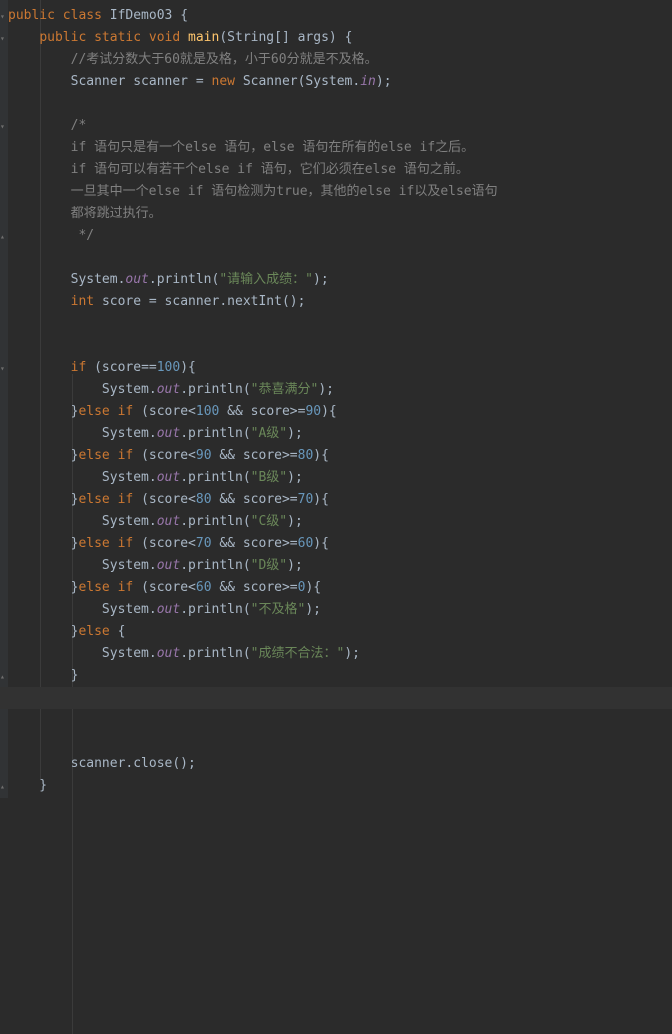 The image size is (672, 1034). I want to click on code-token: score = scanner.nextInt();, so click(203, 301).